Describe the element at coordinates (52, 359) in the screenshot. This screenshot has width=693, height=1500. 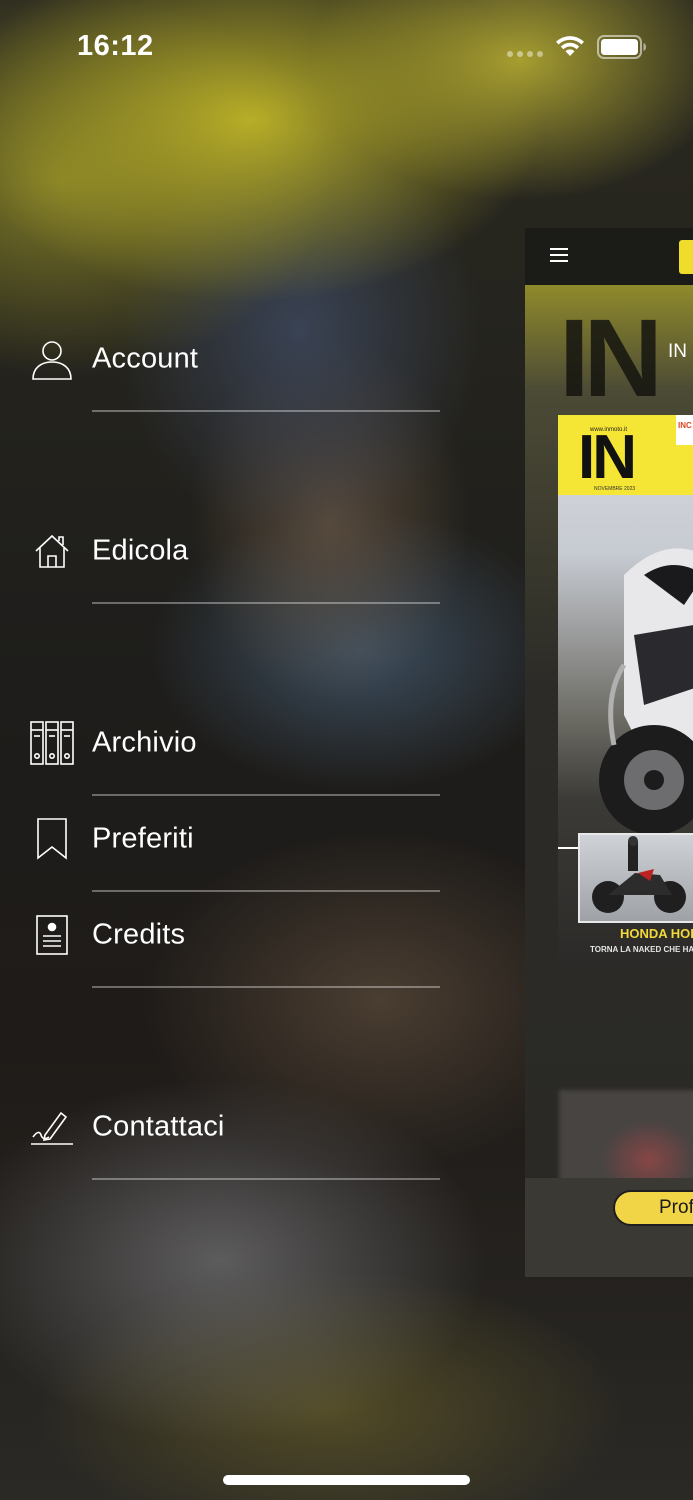
I see `user-icon` at that location.